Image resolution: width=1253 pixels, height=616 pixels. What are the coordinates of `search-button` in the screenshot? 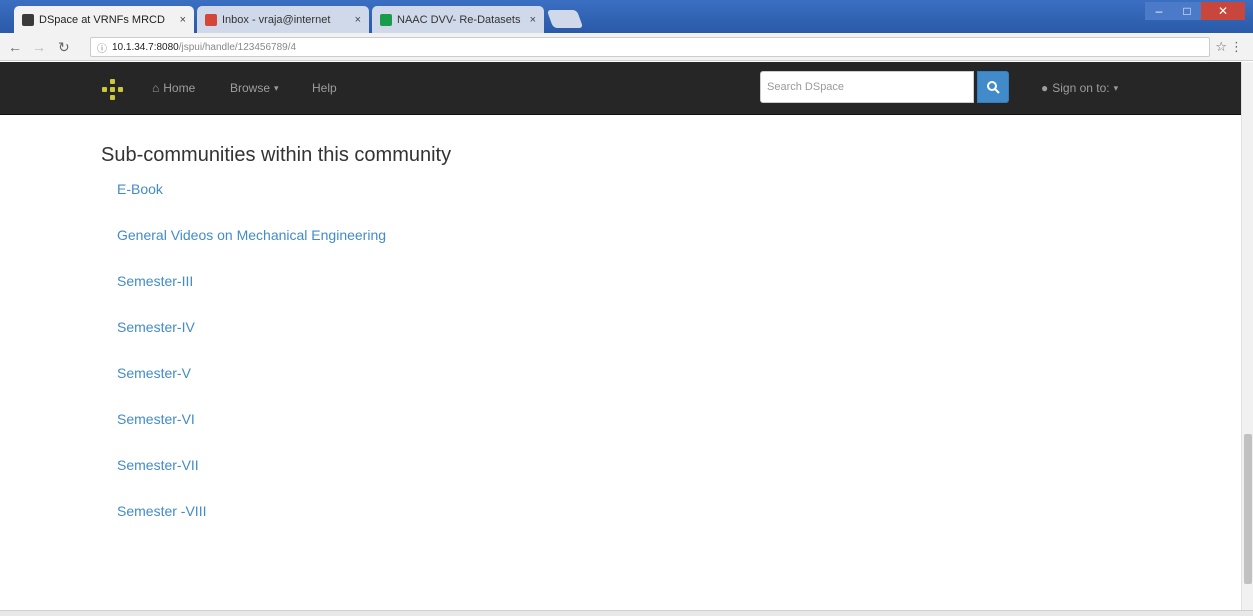 It's located at (993, 87).